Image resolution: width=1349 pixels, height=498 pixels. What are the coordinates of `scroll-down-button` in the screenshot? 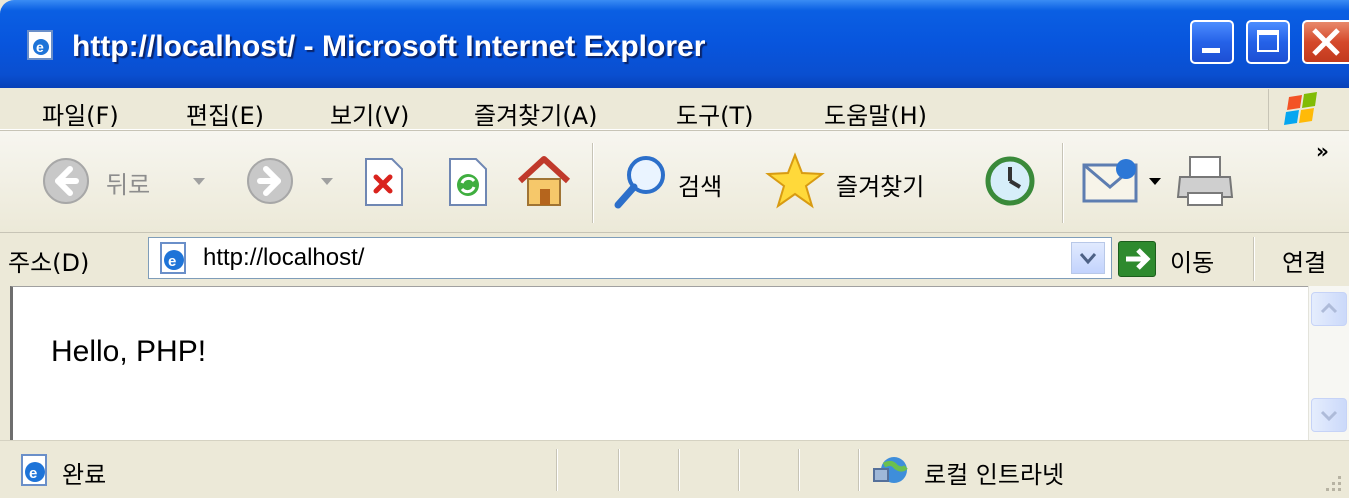 It's located at (1329, 415).